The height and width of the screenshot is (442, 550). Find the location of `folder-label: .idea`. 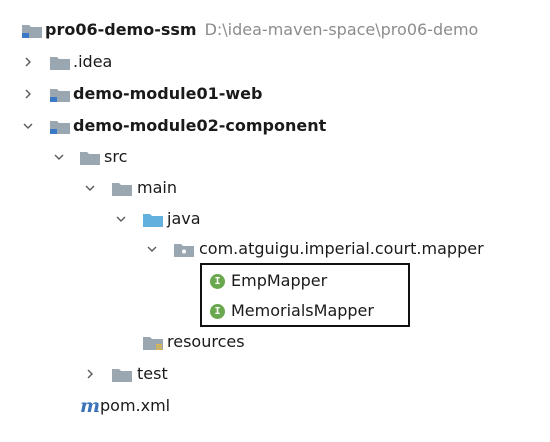

folder-label: .idea is located at coordinates (93, 61).